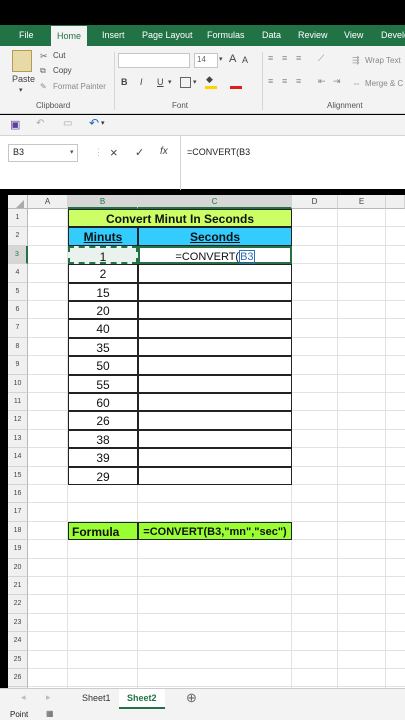 The height and width of the screenshot is (720, 405). I want to click on paste-button: Paste, so click(23, 79).